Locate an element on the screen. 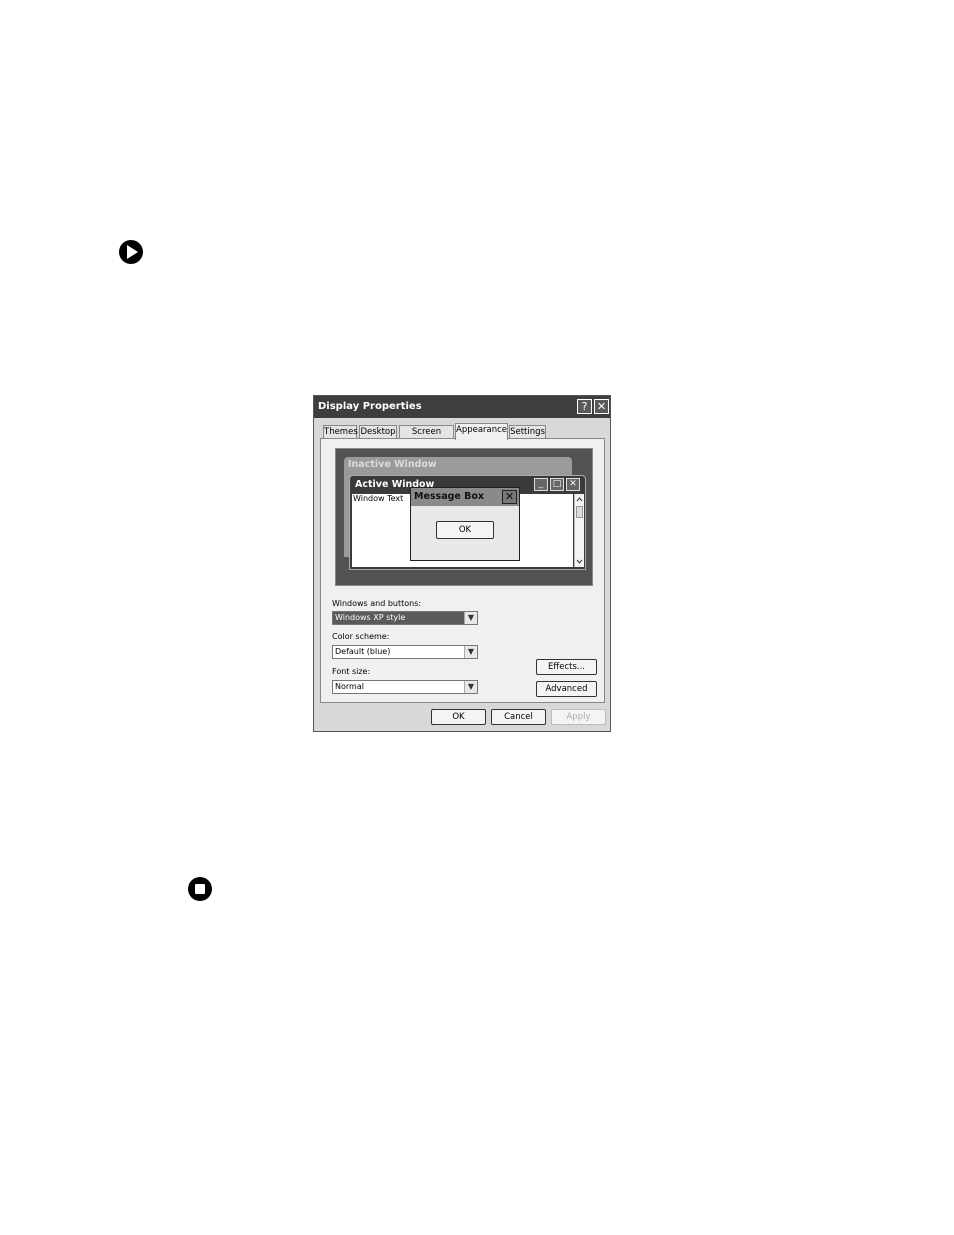  inactive-window-title: Inactive Window is located at coordinates (392, 464).